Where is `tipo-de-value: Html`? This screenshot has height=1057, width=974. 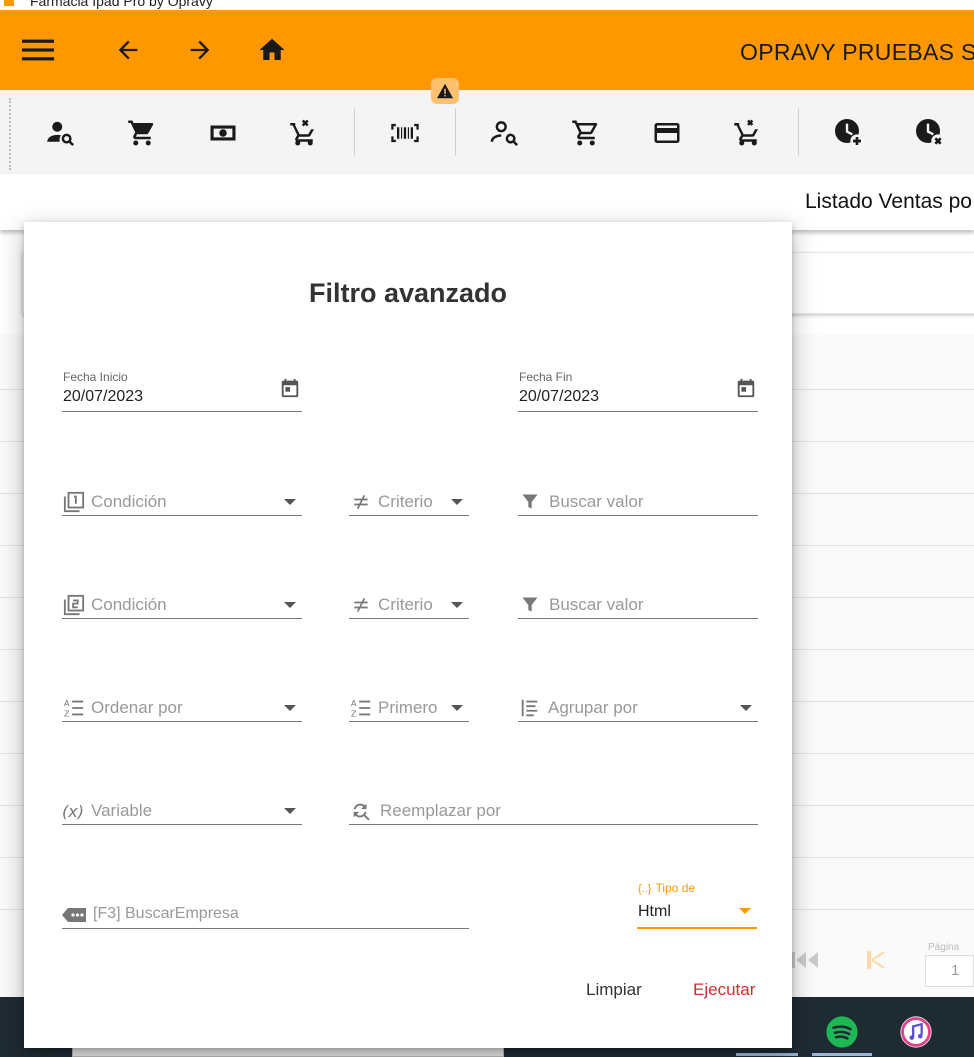 tipo-de-value: Html is located at coordinates (654, 911).